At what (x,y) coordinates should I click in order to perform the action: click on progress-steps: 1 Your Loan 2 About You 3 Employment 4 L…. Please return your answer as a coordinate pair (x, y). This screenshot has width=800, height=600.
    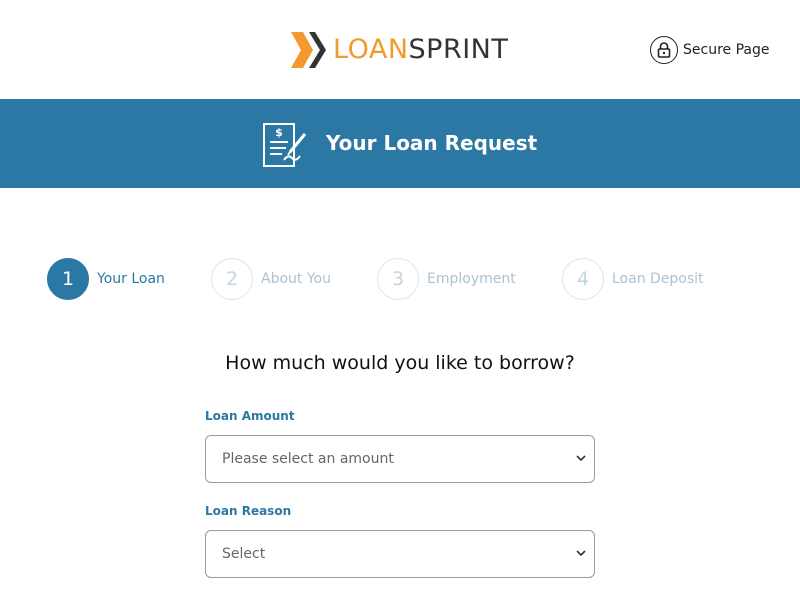
    Looking at the image, I should click on (400, 279).